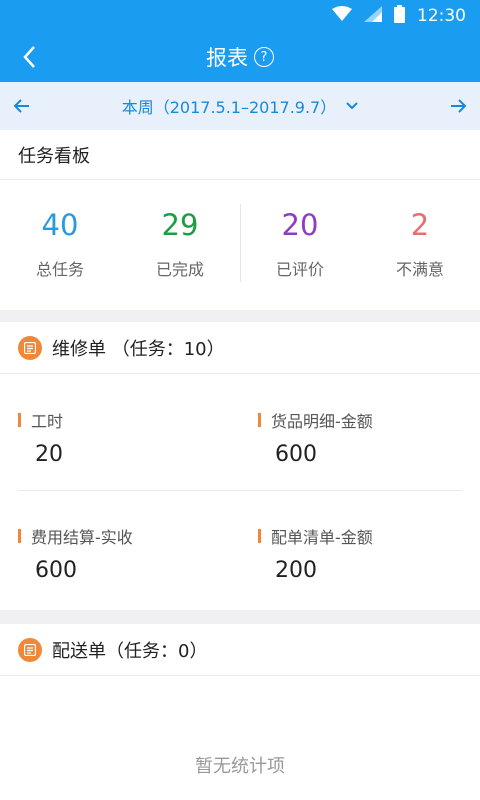 This screenshot has width=480, height=800. I want to click on stat-value: 2, so click(420, 225).